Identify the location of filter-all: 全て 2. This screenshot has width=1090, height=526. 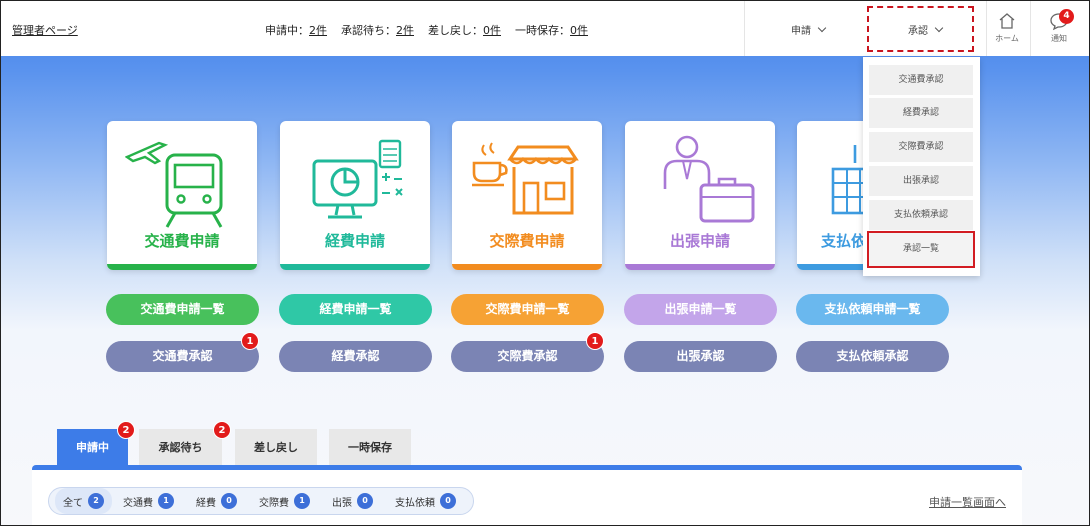
(83, 501).